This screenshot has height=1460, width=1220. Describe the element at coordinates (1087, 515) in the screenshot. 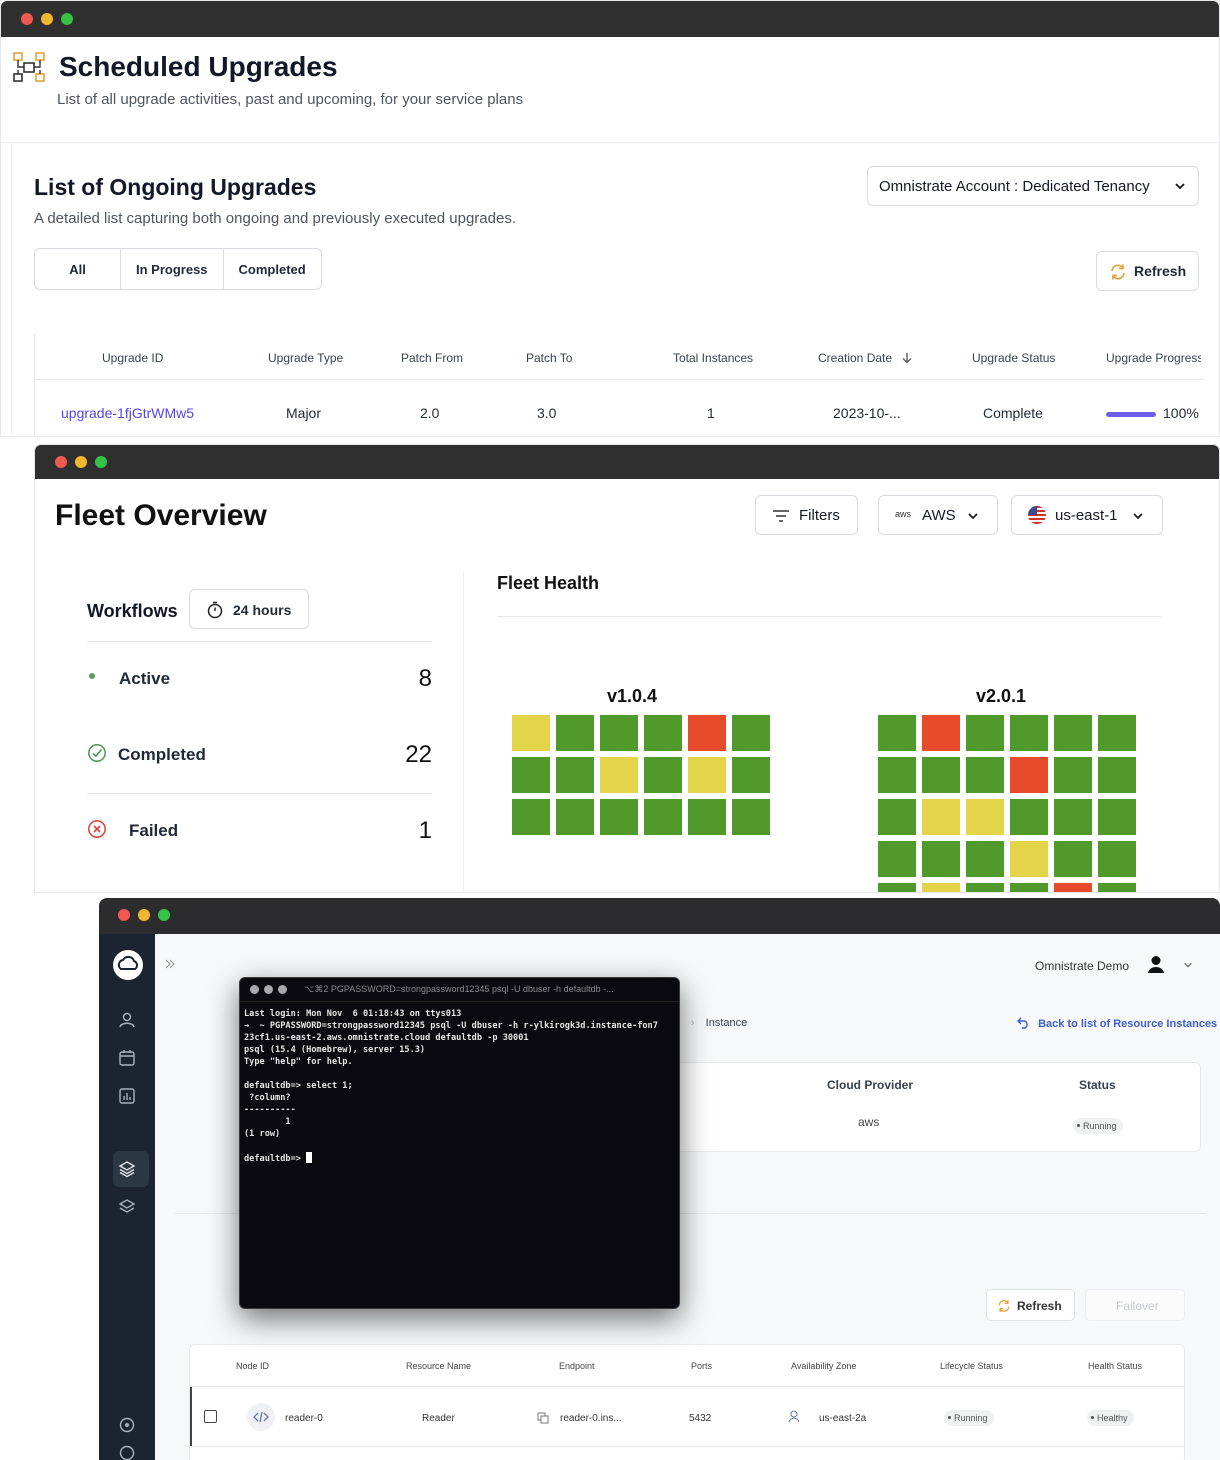

I see `region-select: us-east-1` at that location.